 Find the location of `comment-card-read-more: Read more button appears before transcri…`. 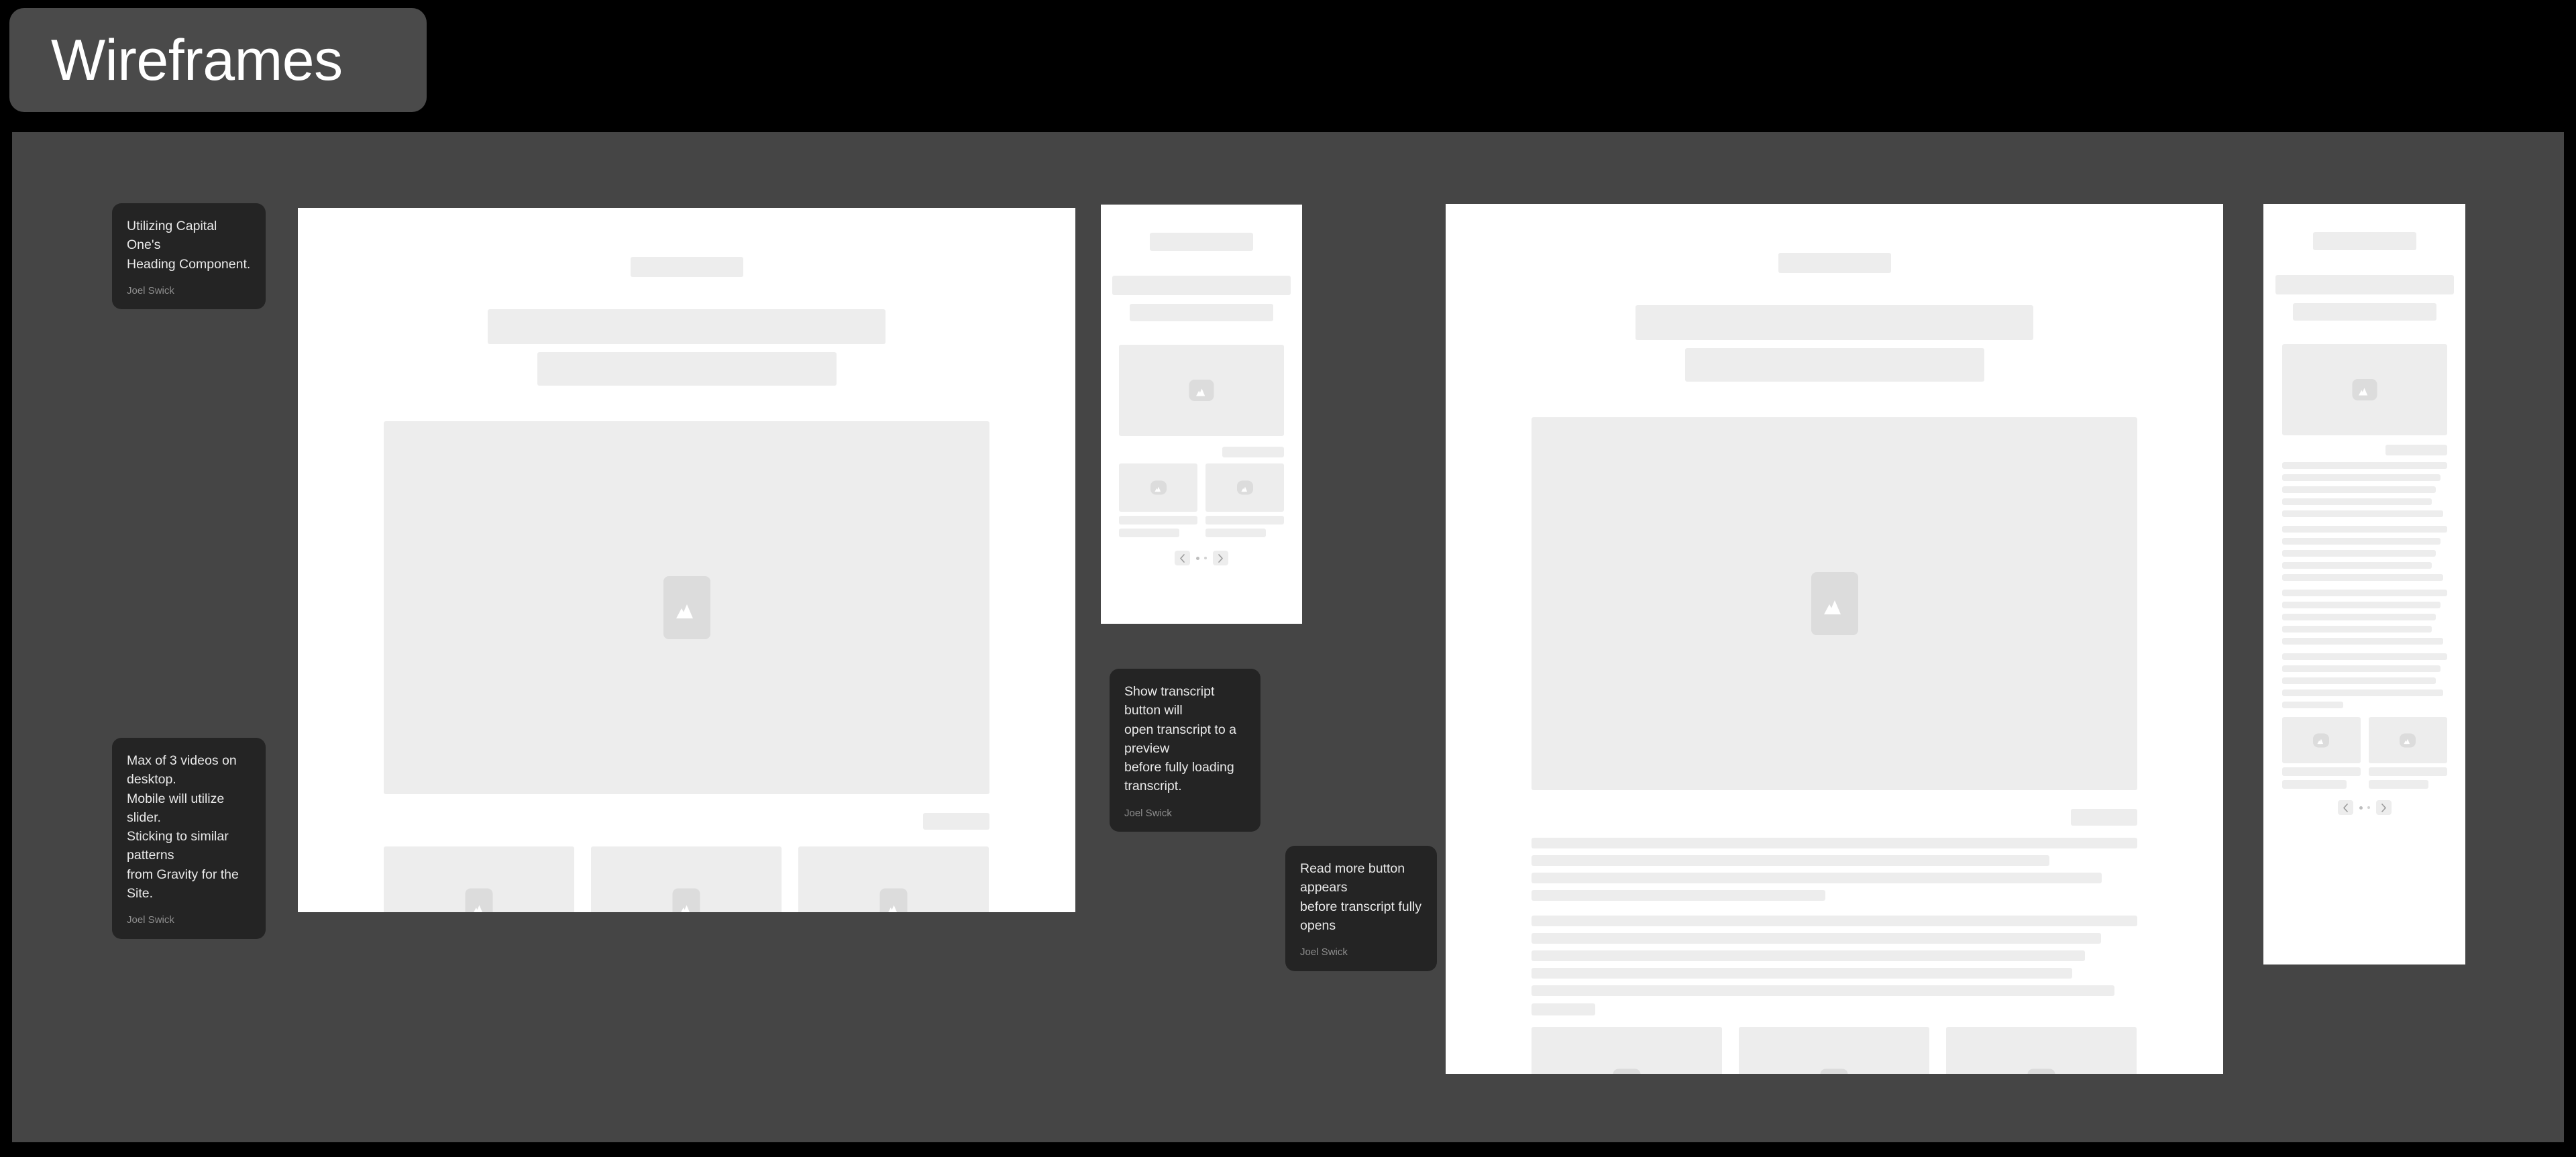

comment-card-read-more: Read more button appears before transcri… is located at coordinates (1361, 908).